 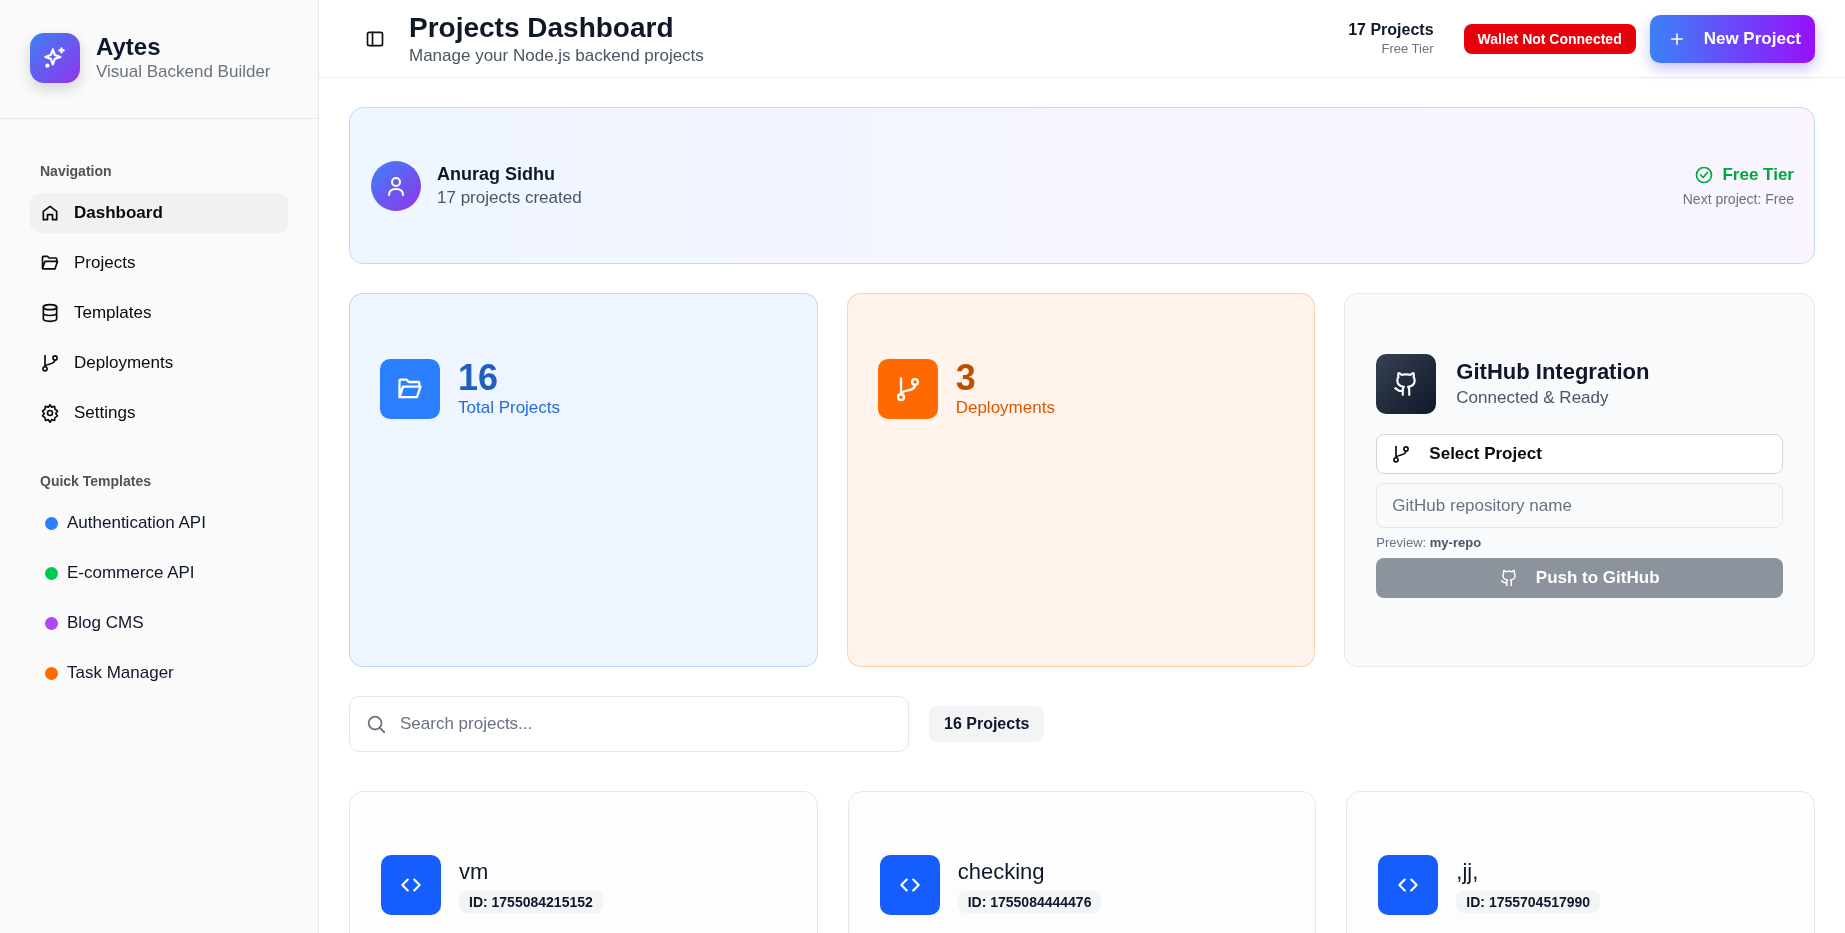 What do you see at coordinates (1553, 372) in the screenshot?
I see `github-title: GitHub Integration` at bounding box center [1553, 372].